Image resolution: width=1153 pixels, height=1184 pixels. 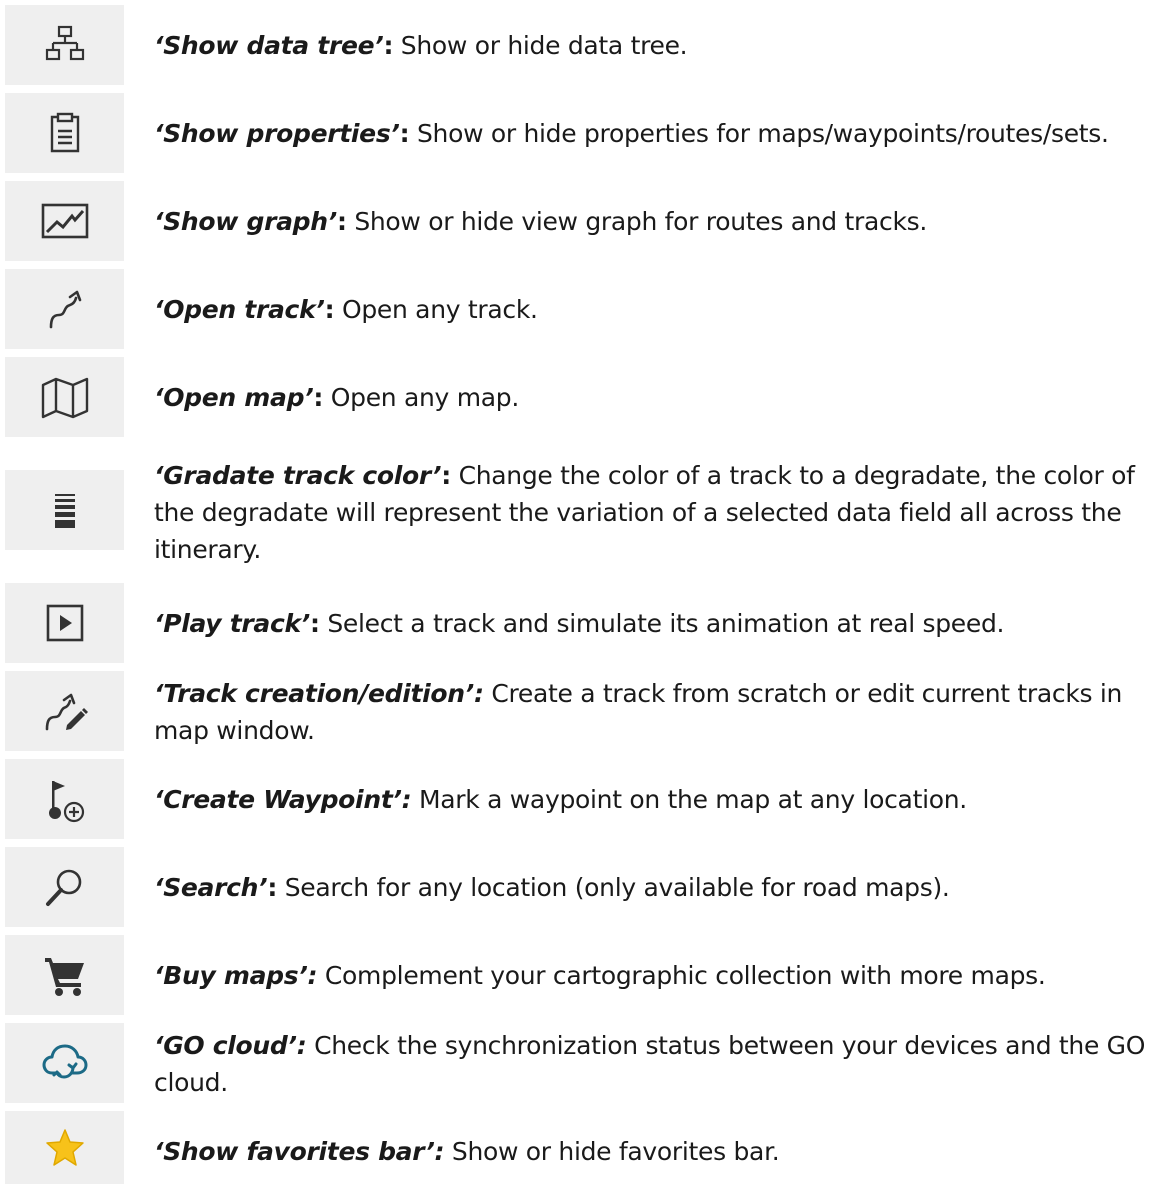 I want to click on cart-icon, so click(x=64, y=977).